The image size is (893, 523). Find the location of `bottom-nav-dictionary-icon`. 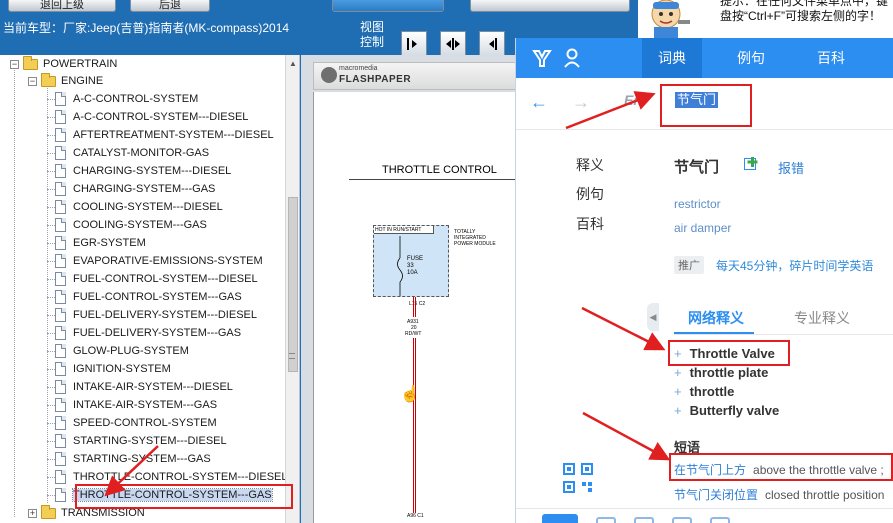

bottom-nav-dictionary-icon is located at coordinates (560, 518).